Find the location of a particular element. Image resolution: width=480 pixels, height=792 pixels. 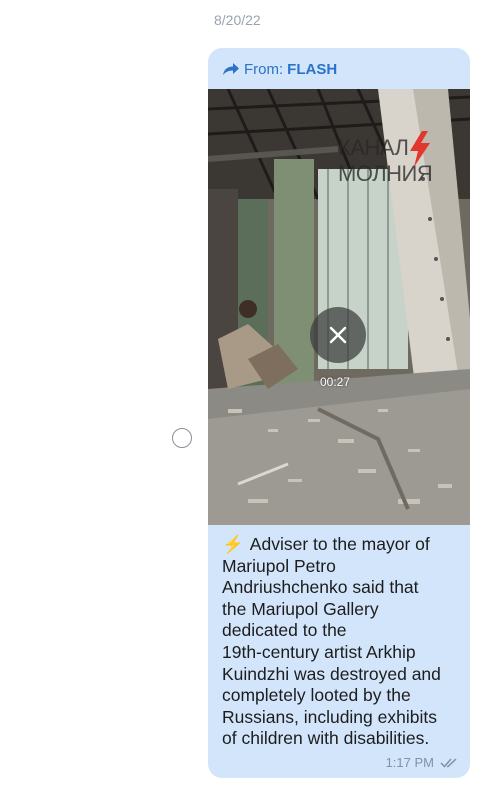

forward-prefix: From: is located at coordinates (264, 69).